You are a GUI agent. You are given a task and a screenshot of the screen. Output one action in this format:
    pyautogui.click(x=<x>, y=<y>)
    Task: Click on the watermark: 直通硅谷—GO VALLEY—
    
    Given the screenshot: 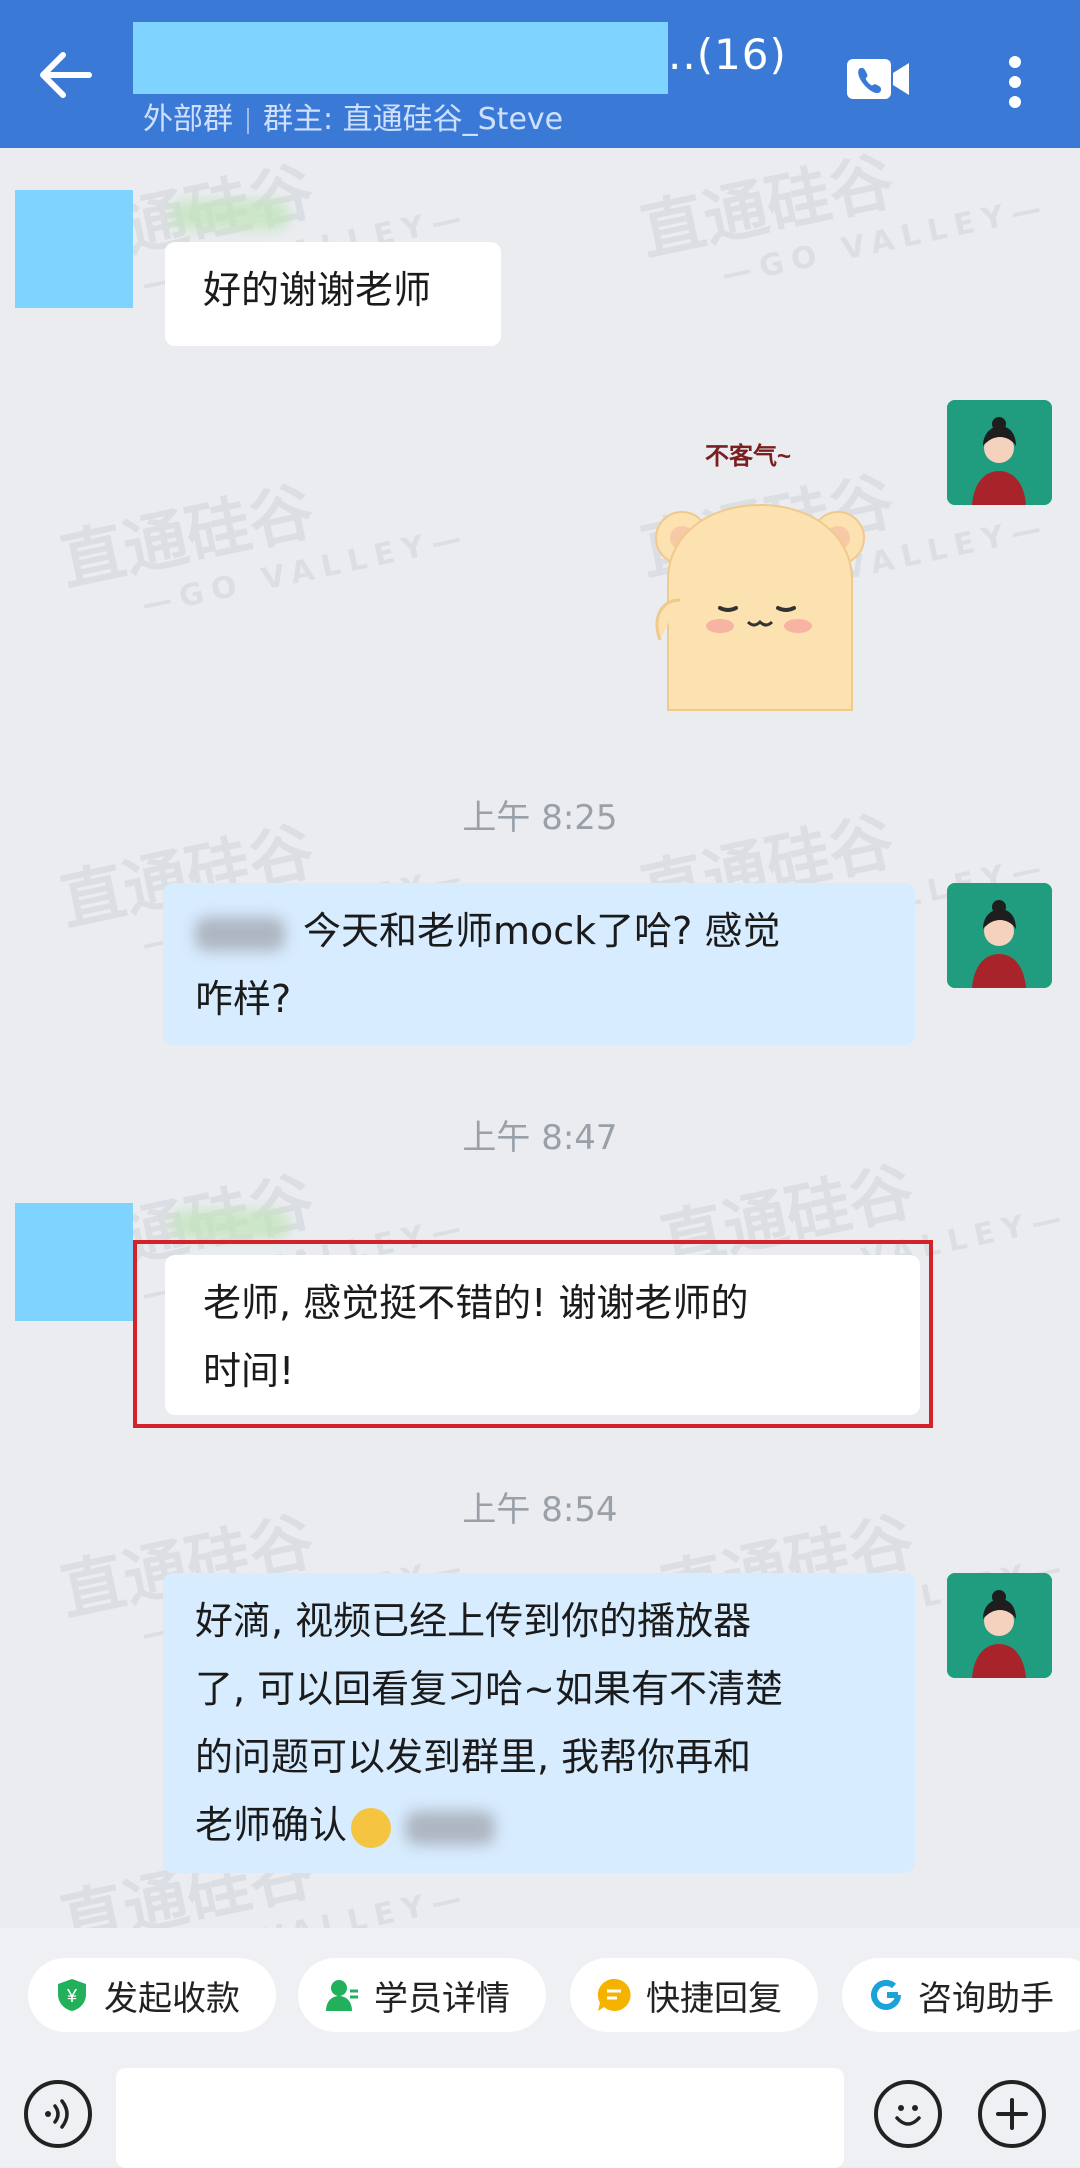 What is the action you would take?
    pyautogui.click(x=263, y=548)
    